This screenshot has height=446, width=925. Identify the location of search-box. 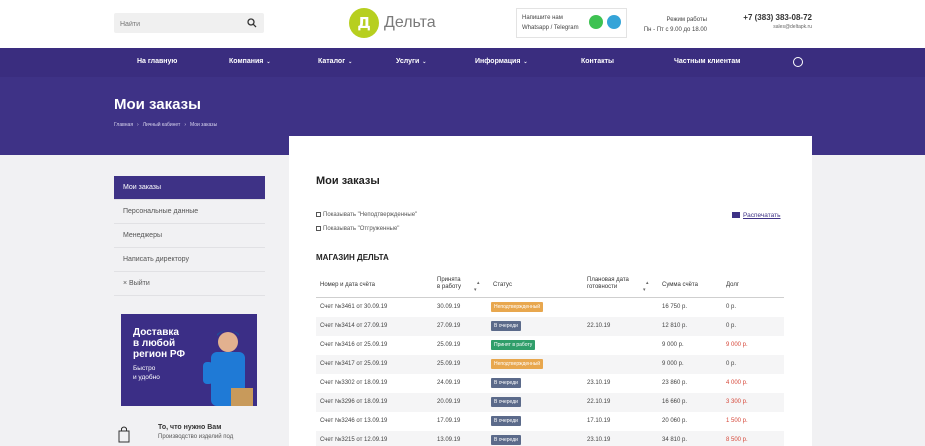
(189, 24).